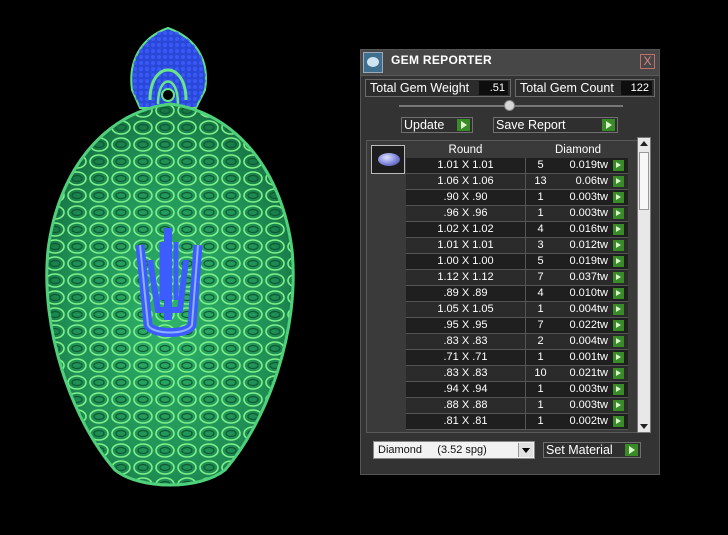  Describe the element at coordinates (644, 285) in the screenshot. I see `grid-scrollbar` at that location.